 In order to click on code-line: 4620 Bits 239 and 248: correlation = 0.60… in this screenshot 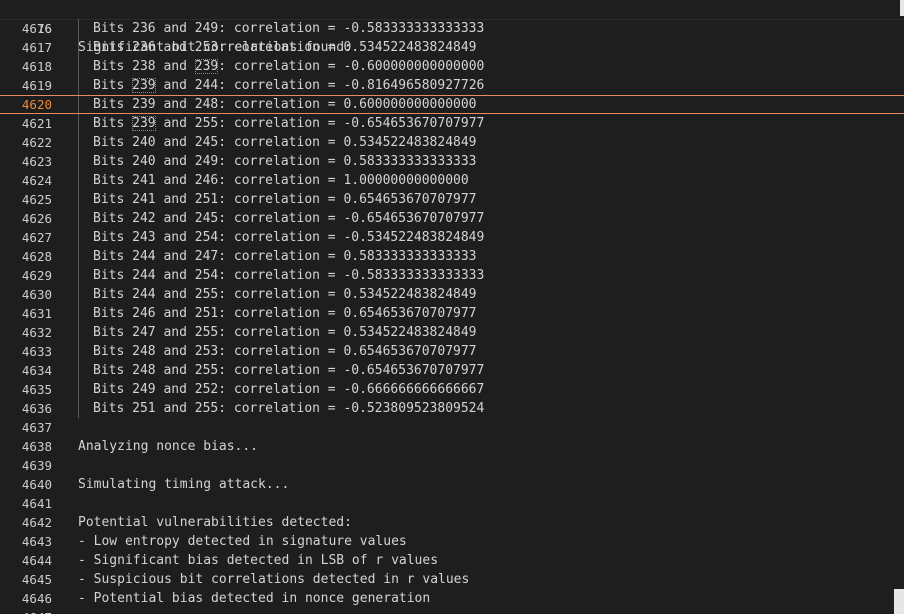, I will do `click(452, 104)`.